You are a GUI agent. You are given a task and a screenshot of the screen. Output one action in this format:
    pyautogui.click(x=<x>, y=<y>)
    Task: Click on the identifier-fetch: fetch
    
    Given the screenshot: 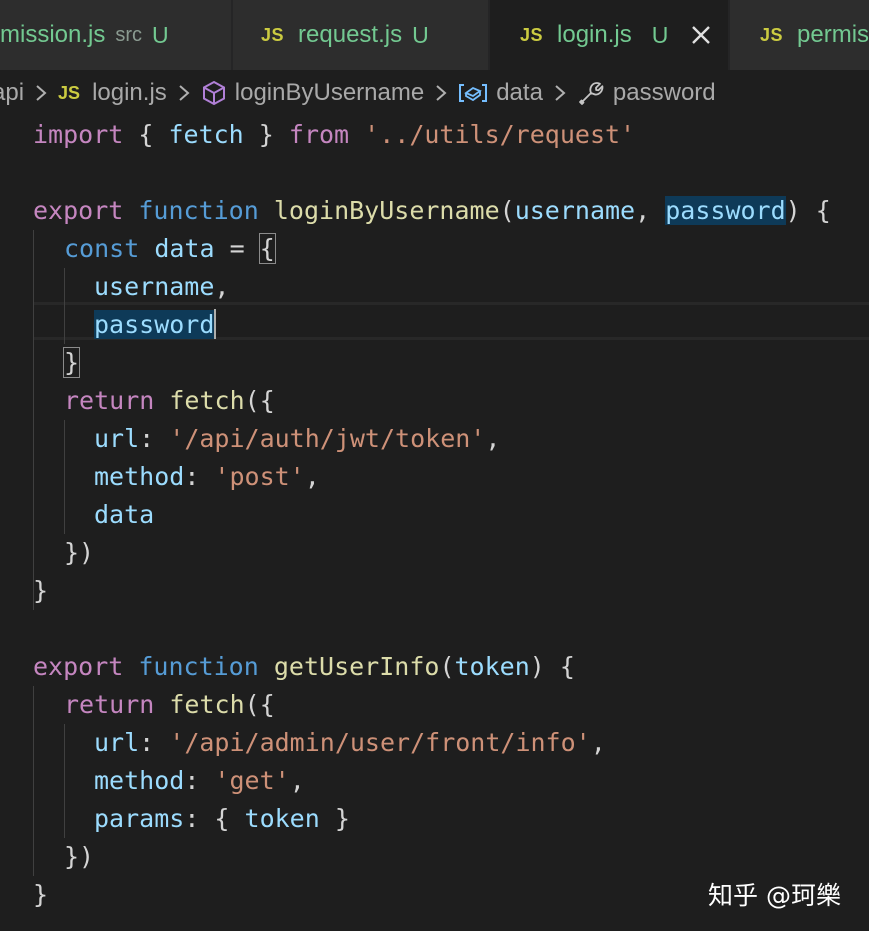 What is the action you would take?
    pyautogui.click(x=206, y=134)
    